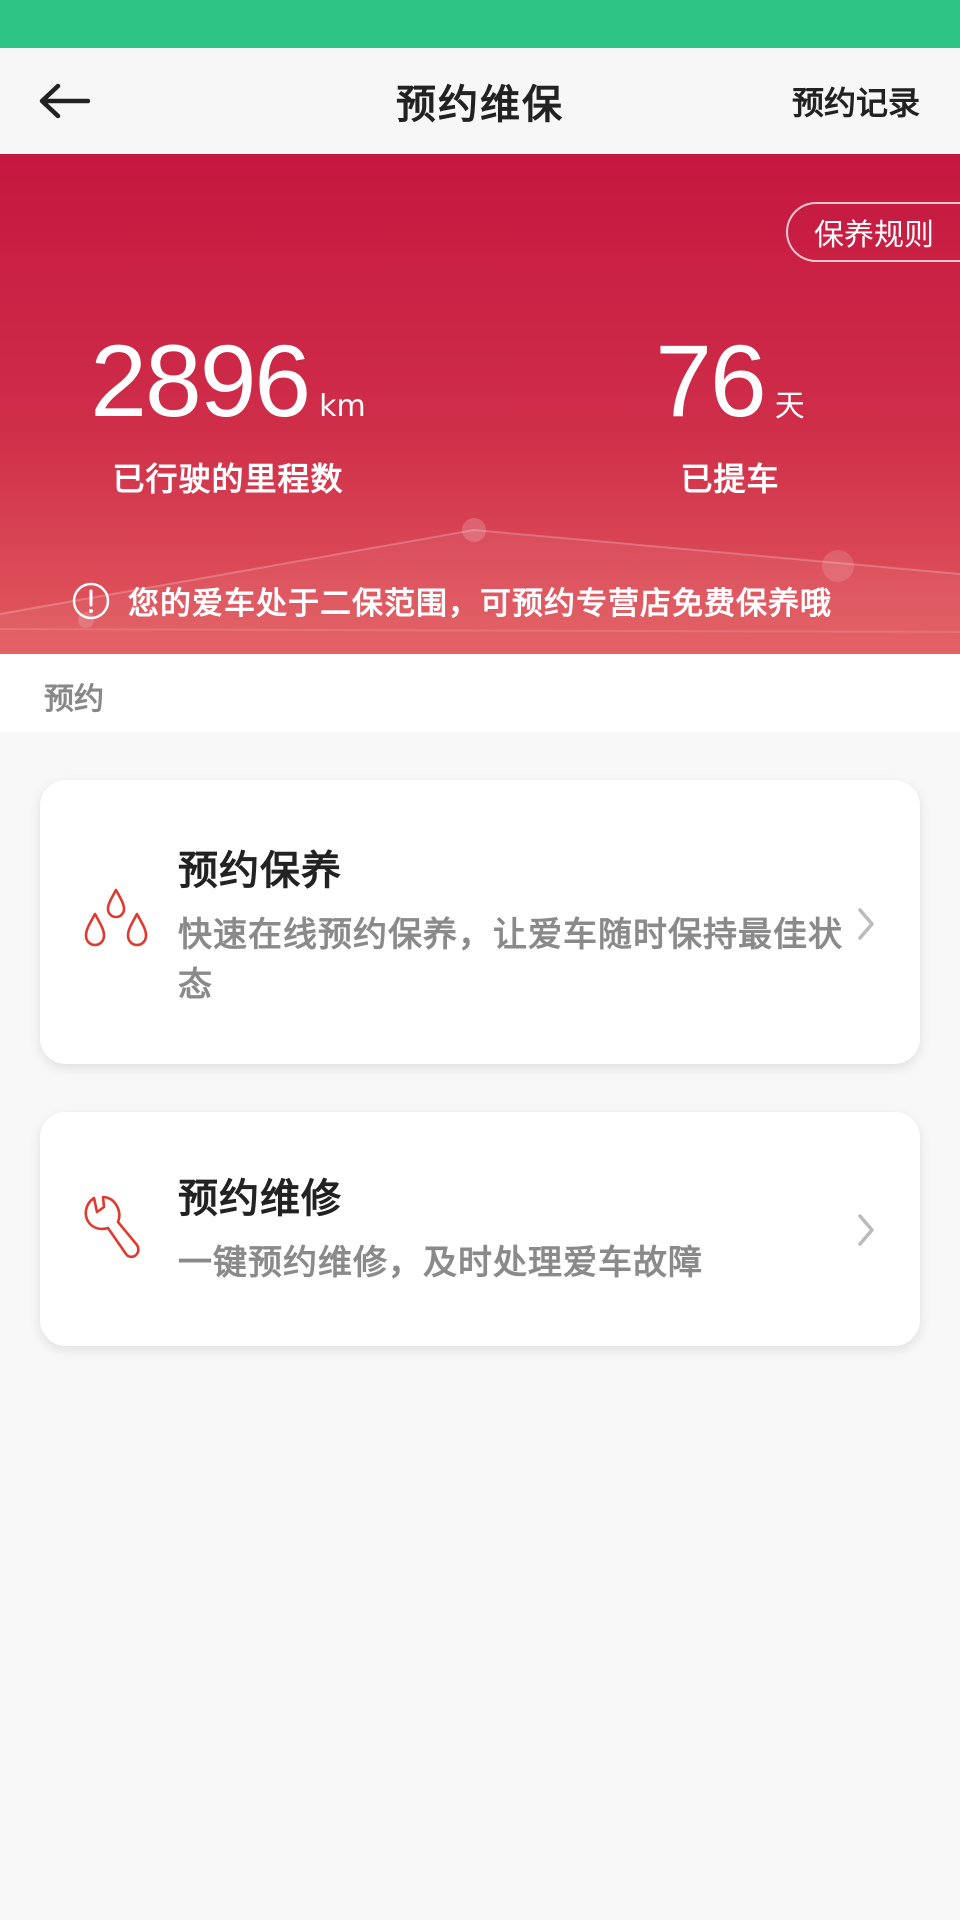 Image resolution: width=960 pixels, height=1920 pixels. I want to click on card-description: 一键预约维修，及时处理爱车故障, so click(440, 1263).